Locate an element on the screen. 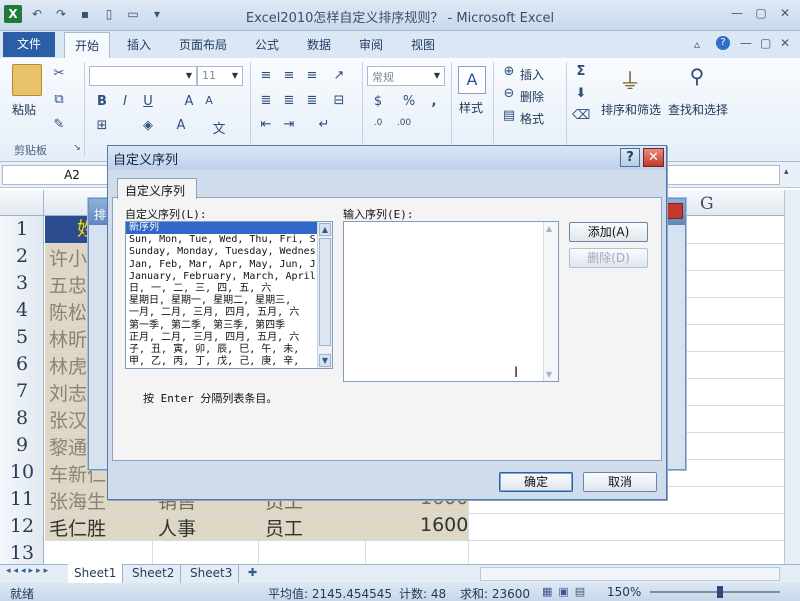  role-cell: 员工 is located at coordinates (284, 527).